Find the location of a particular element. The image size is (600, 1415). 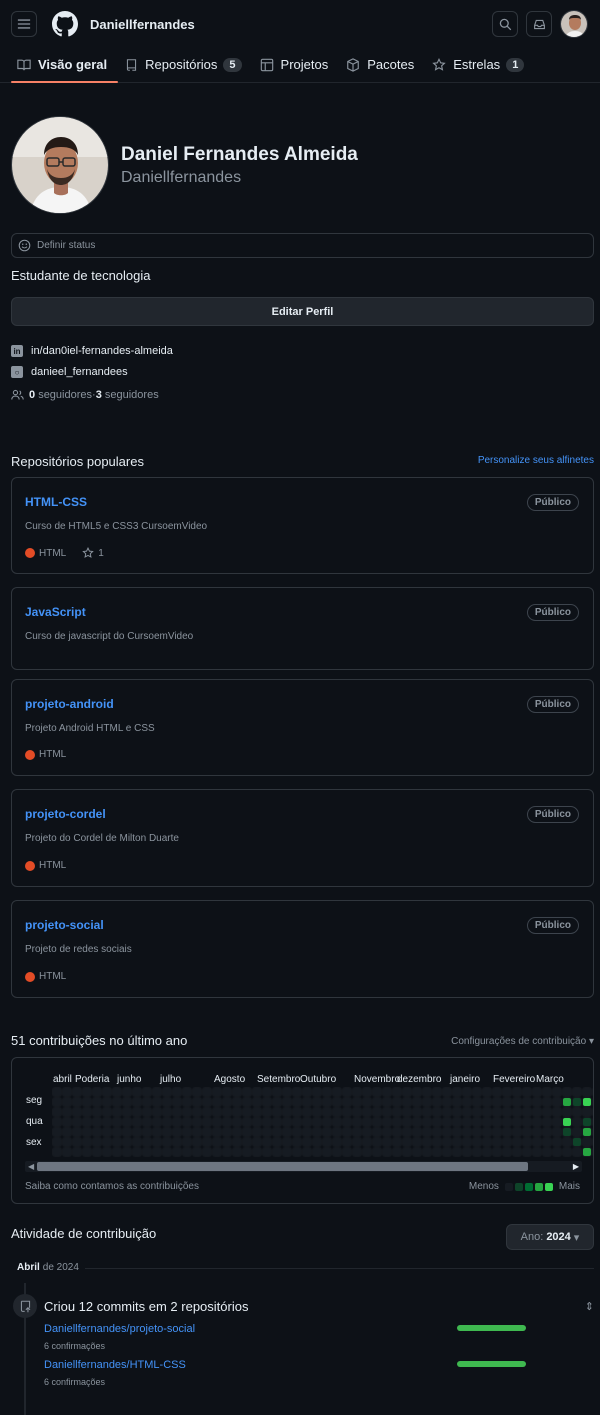

tab-packages: Pacotes is located at coordinates (380, 64).